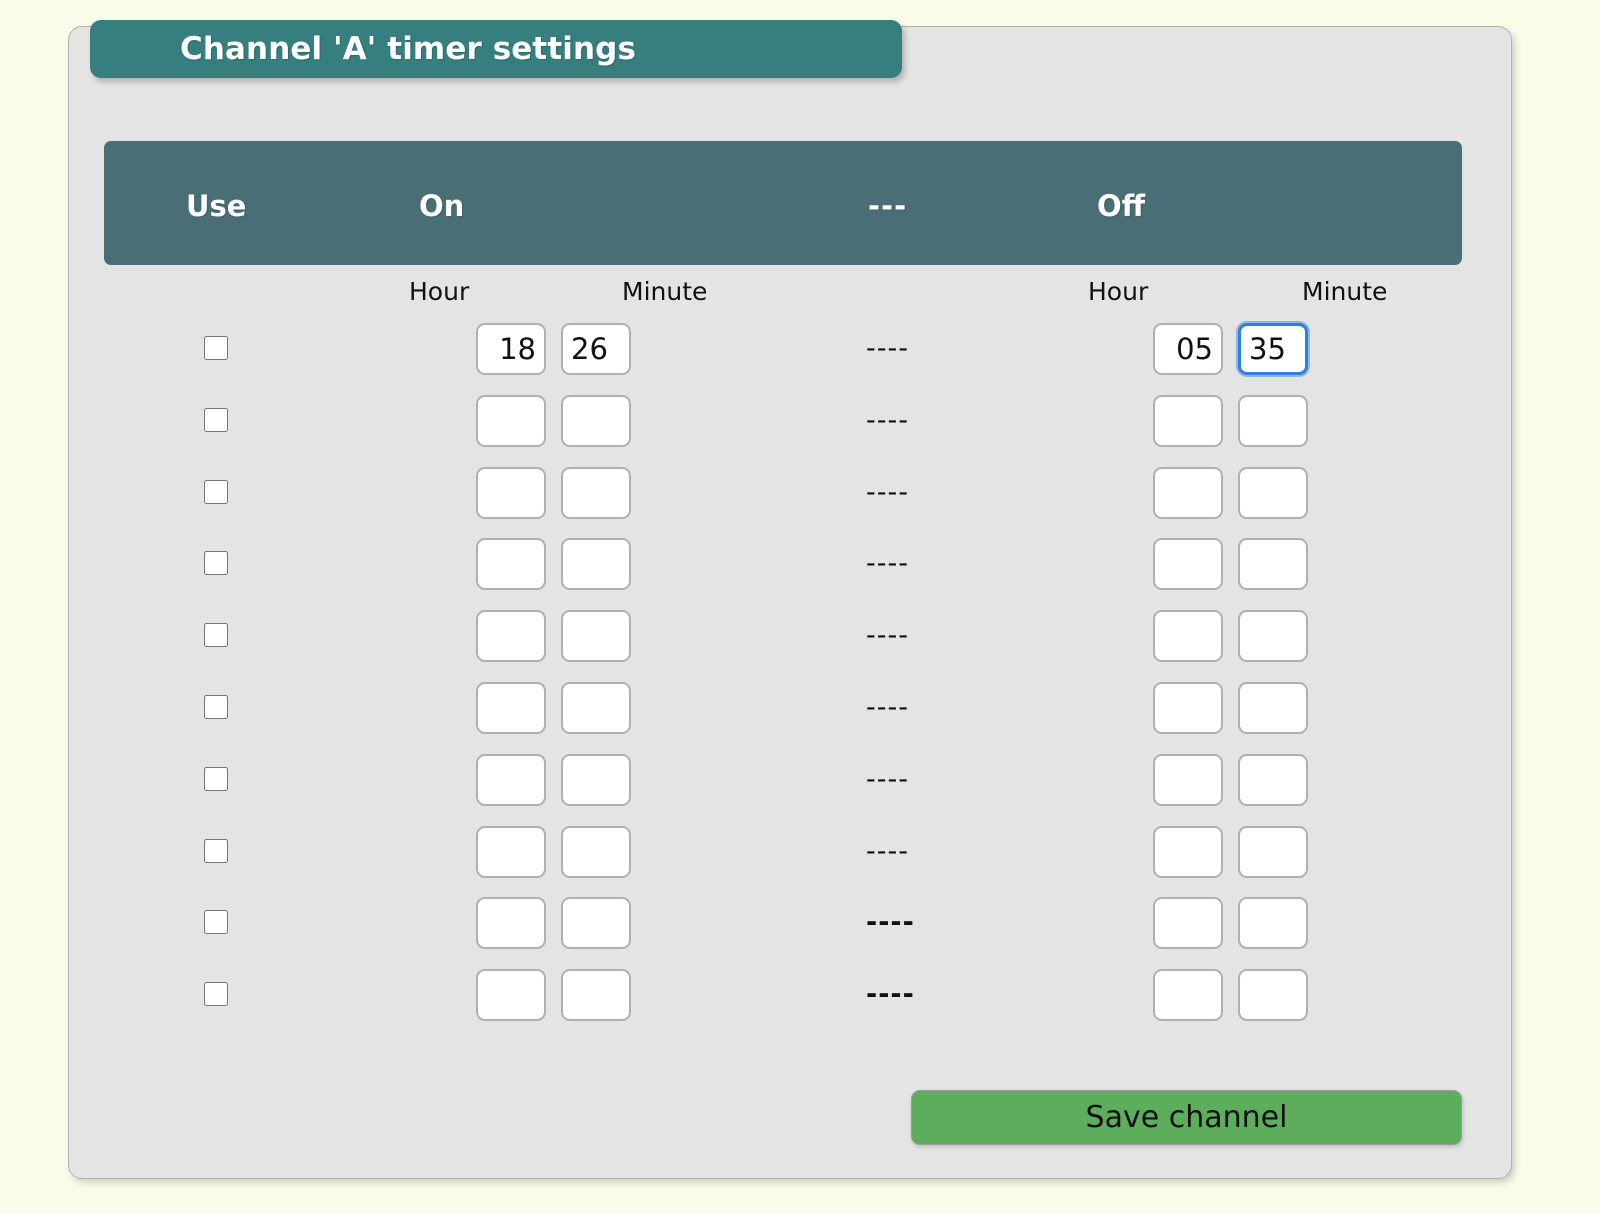 The image size is (1600, 1214). Describe the element at coordinates (1118, 291) in the screenshot. I see `subheader-off-hour: Hour` at that location.